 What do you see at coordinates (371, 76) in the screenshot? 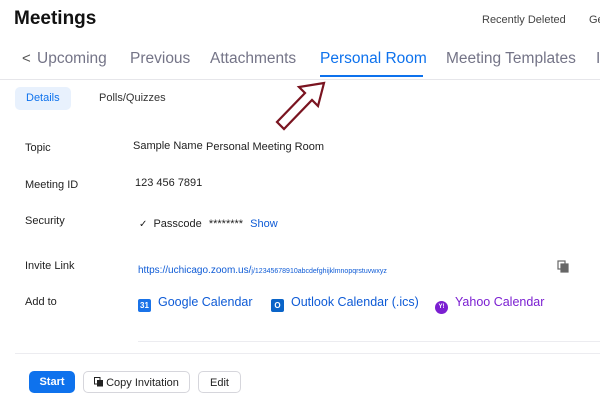
I see `active-tab-indicator` at bounding box center [371, 76].